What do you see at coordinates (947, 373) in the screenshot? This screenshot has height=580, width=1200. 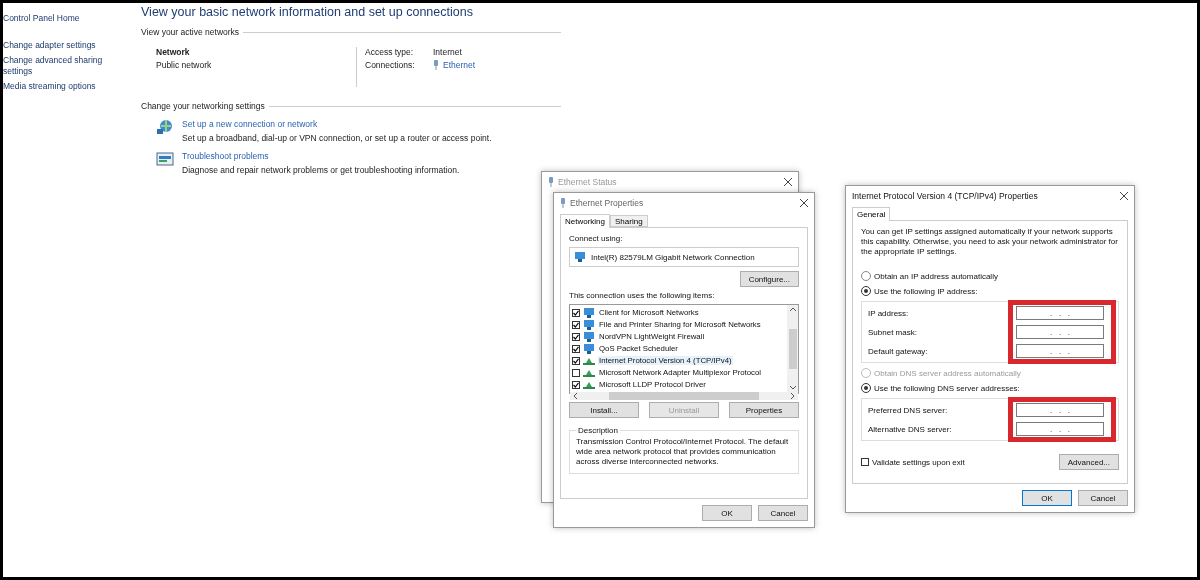 I see `option-label: Obtain DNS server address automatically` at bounding box center [947, 373].